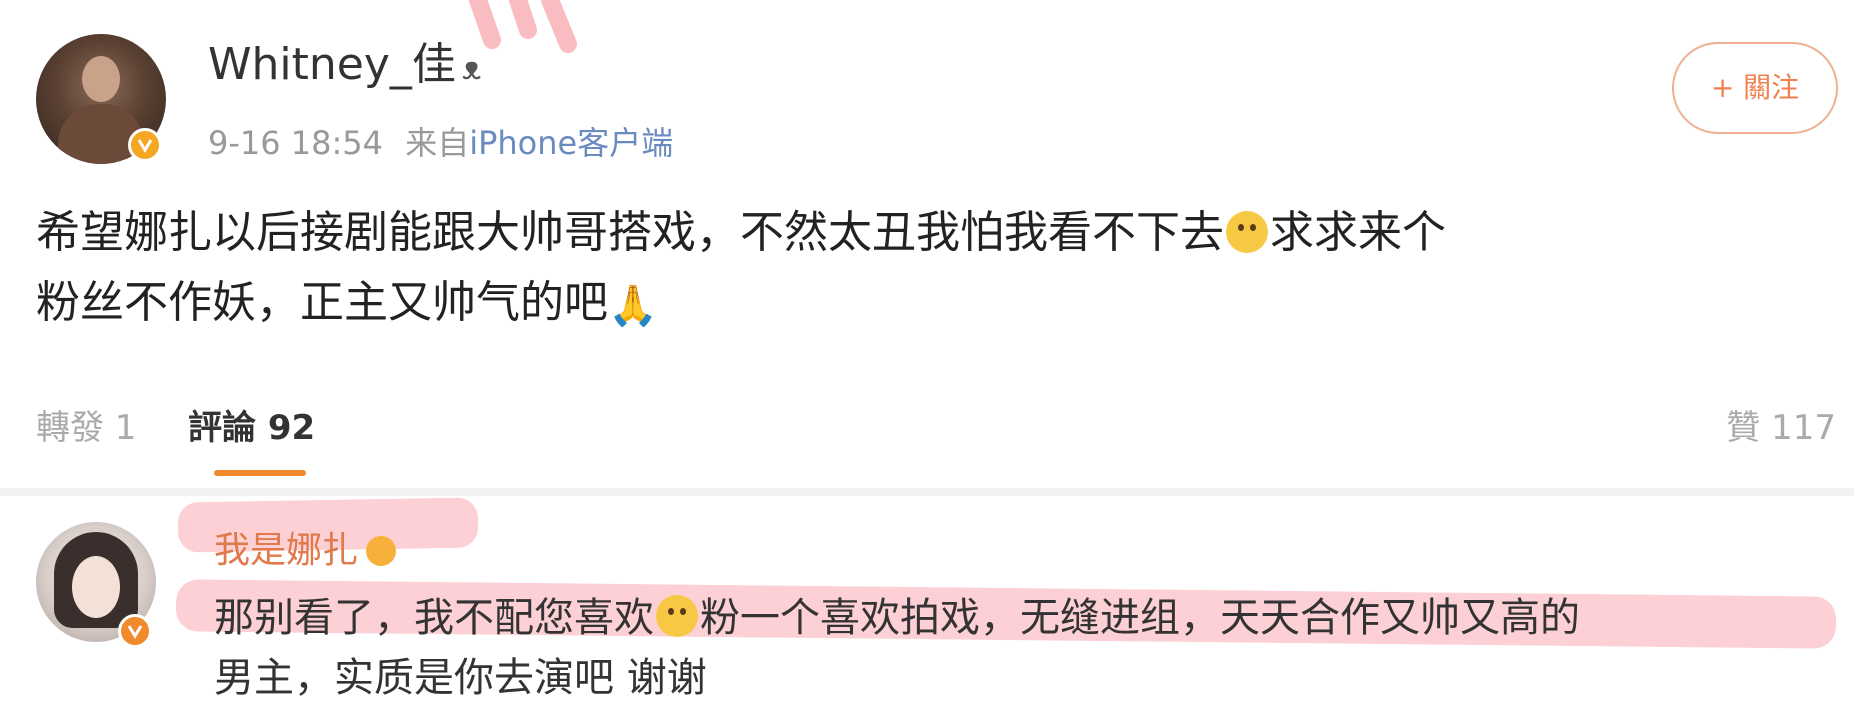 This screenshot has height=706, width=1854. Describe the element at coordinates (936, 428) in the screenshot. I see `post-action-tabs: 轉發 1 評論 92 贊 117` at that location.